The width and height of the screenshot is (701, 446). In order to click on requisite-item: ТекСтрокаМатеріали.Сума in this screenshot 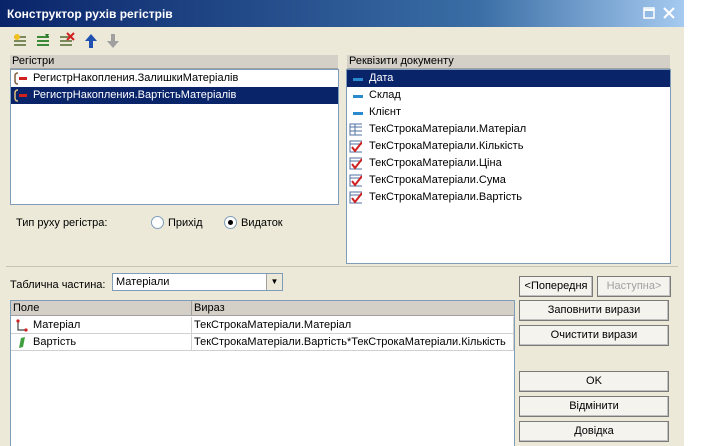, I will do `click(508, 180)`.